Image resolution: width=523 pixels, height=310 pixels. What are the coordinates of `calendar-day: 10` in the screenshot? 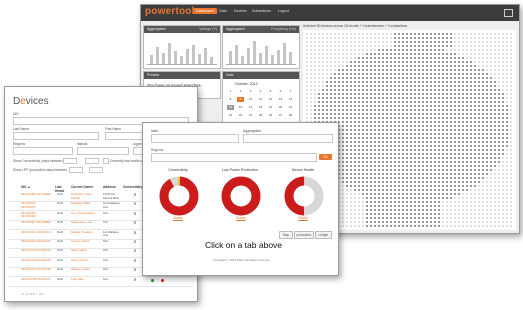 It's located at (250, 99).